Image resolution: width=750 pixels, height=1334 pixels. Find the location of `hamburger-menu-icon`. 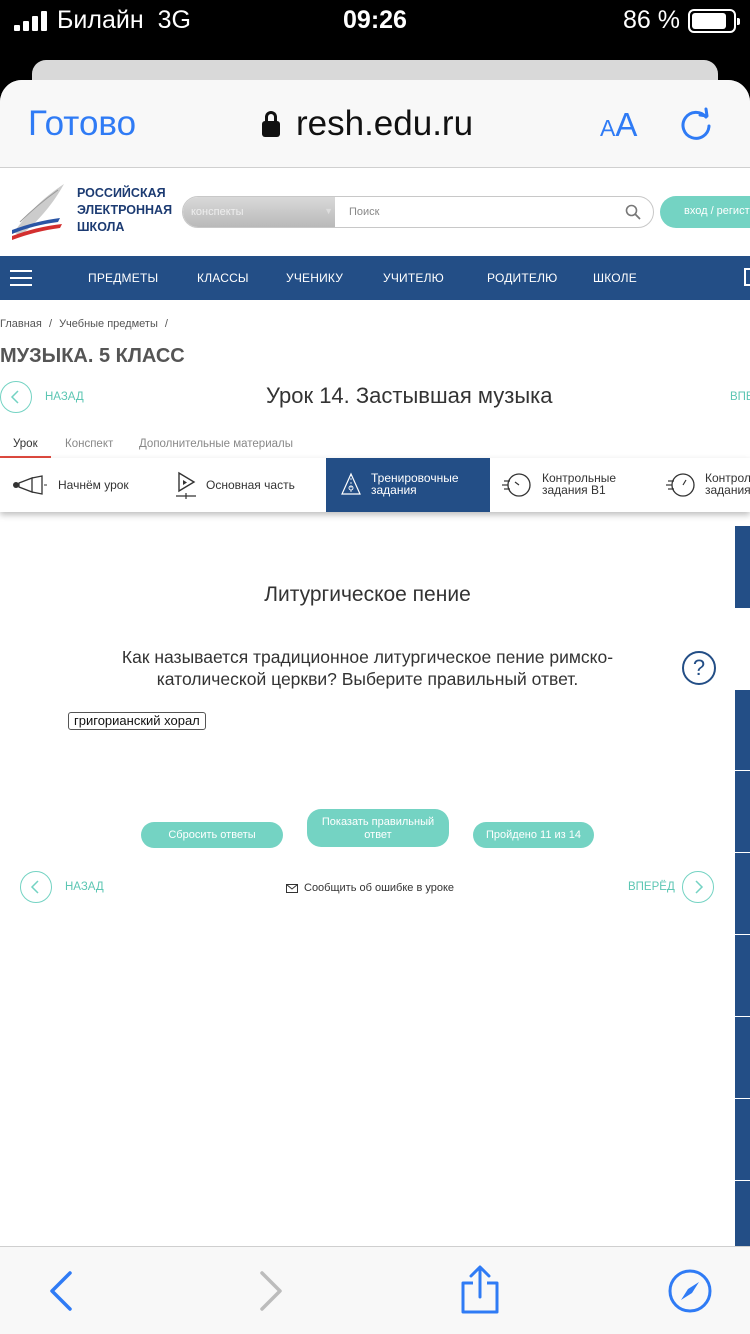

hamburger-menu-icon is located at coordinates (21, 278).